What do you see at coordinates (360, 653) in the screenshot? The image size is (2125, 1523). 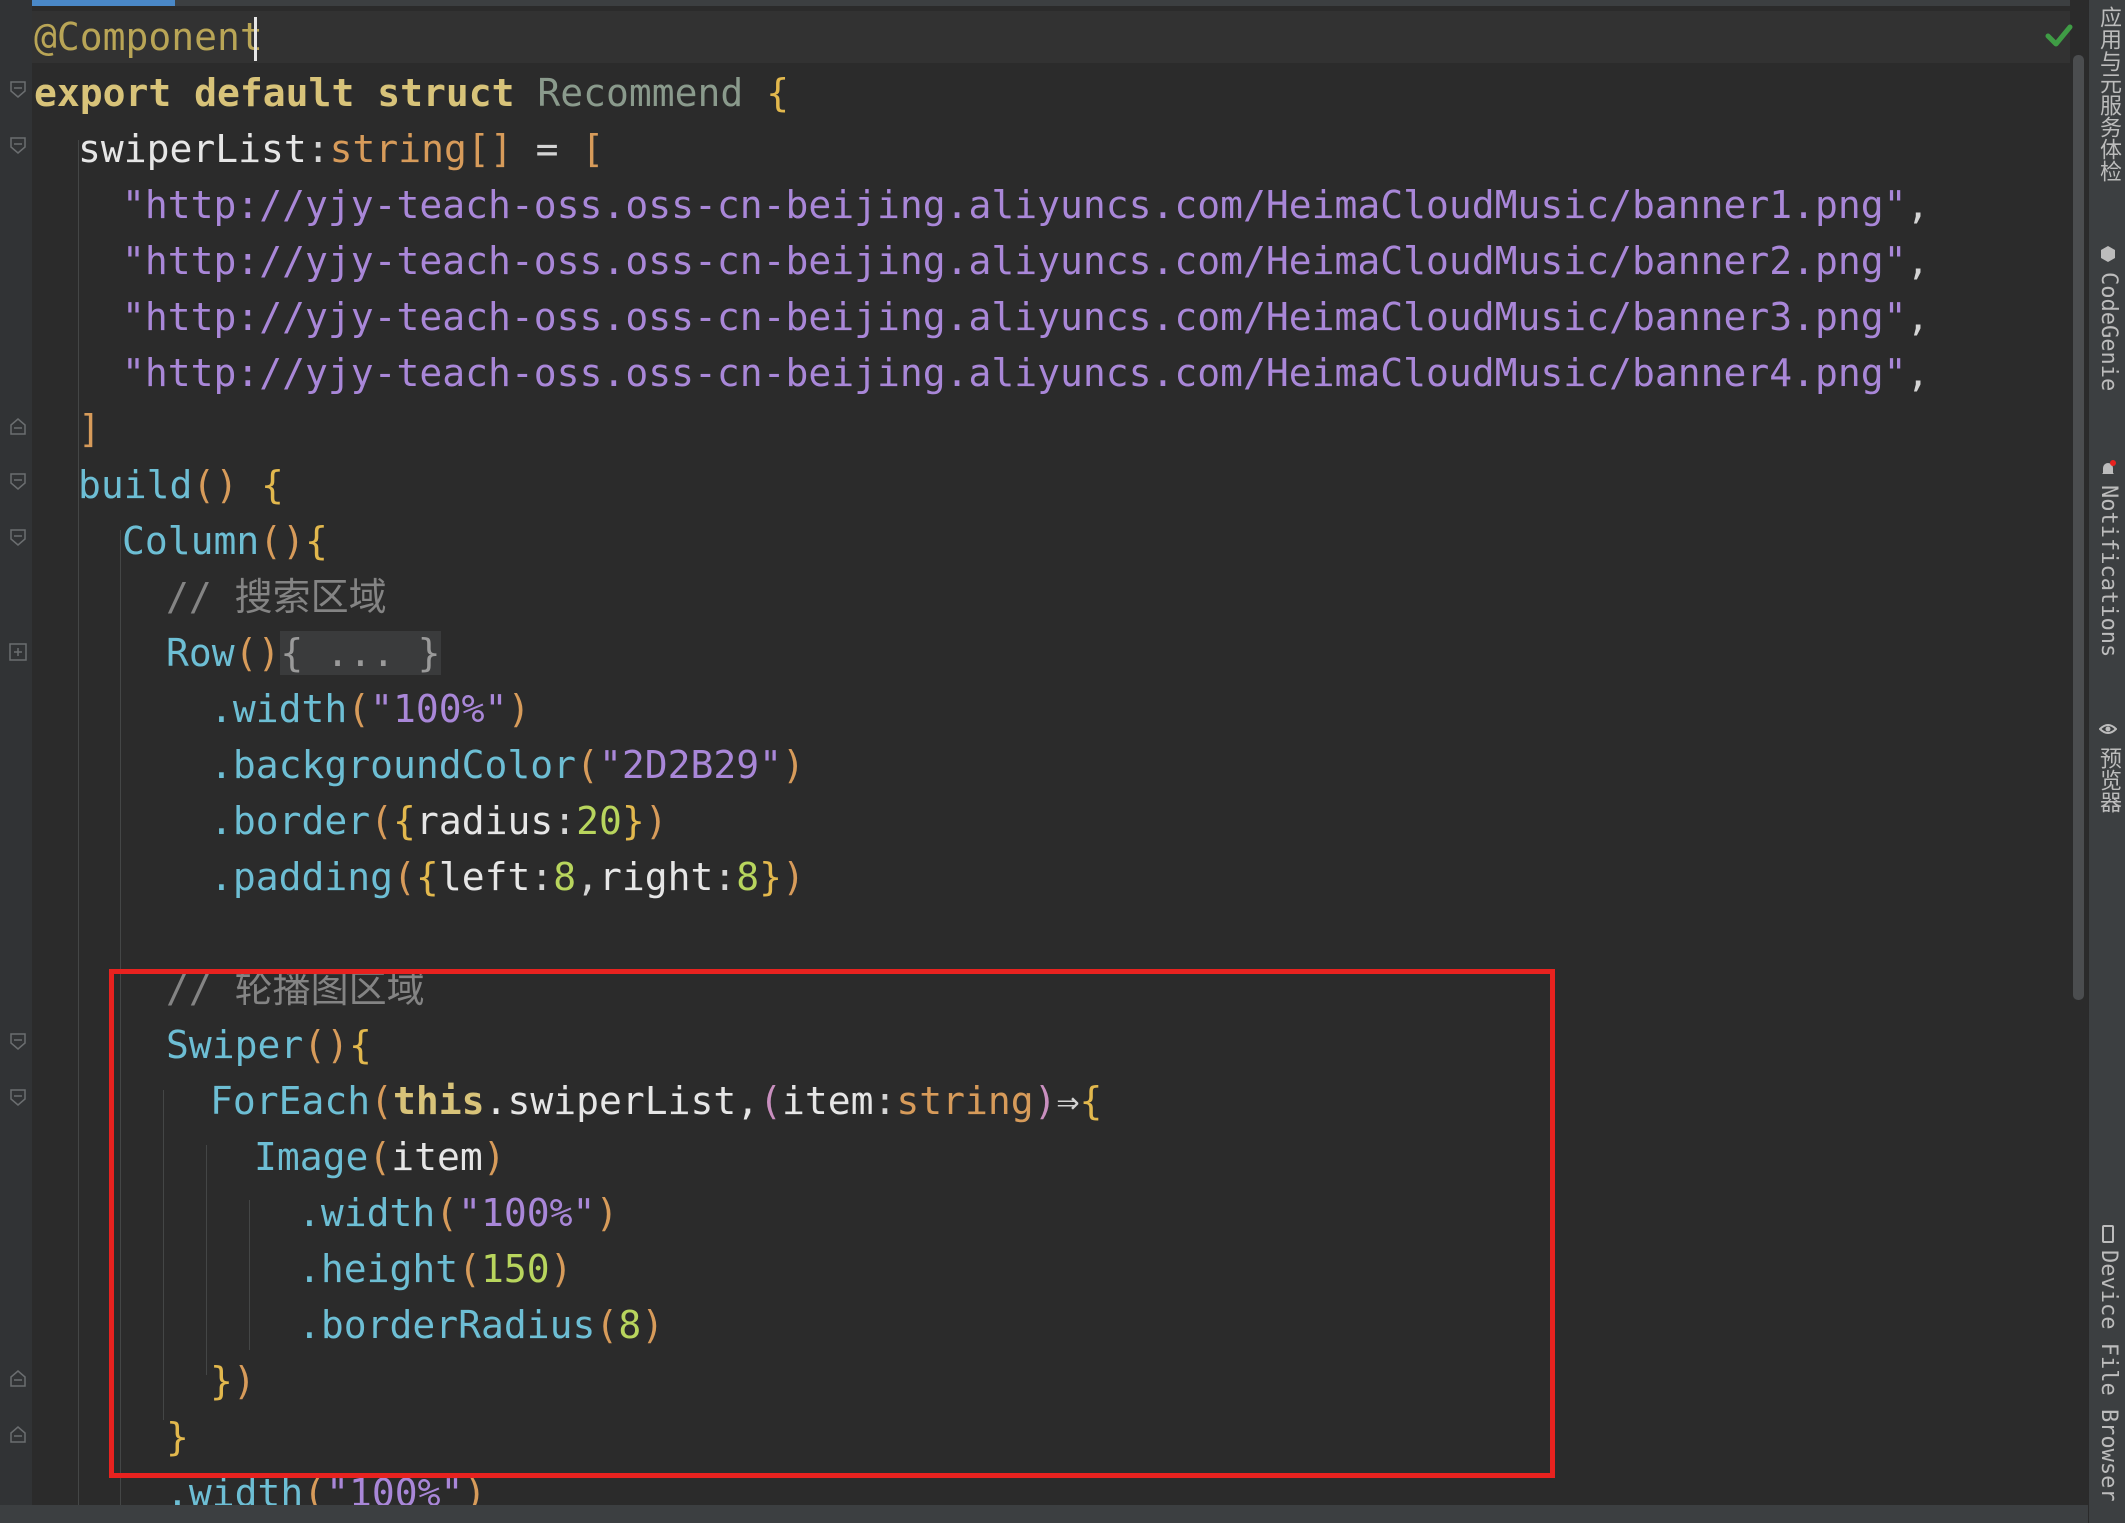 I see `folded-region: { ... }` at bounding box center [360, 653].